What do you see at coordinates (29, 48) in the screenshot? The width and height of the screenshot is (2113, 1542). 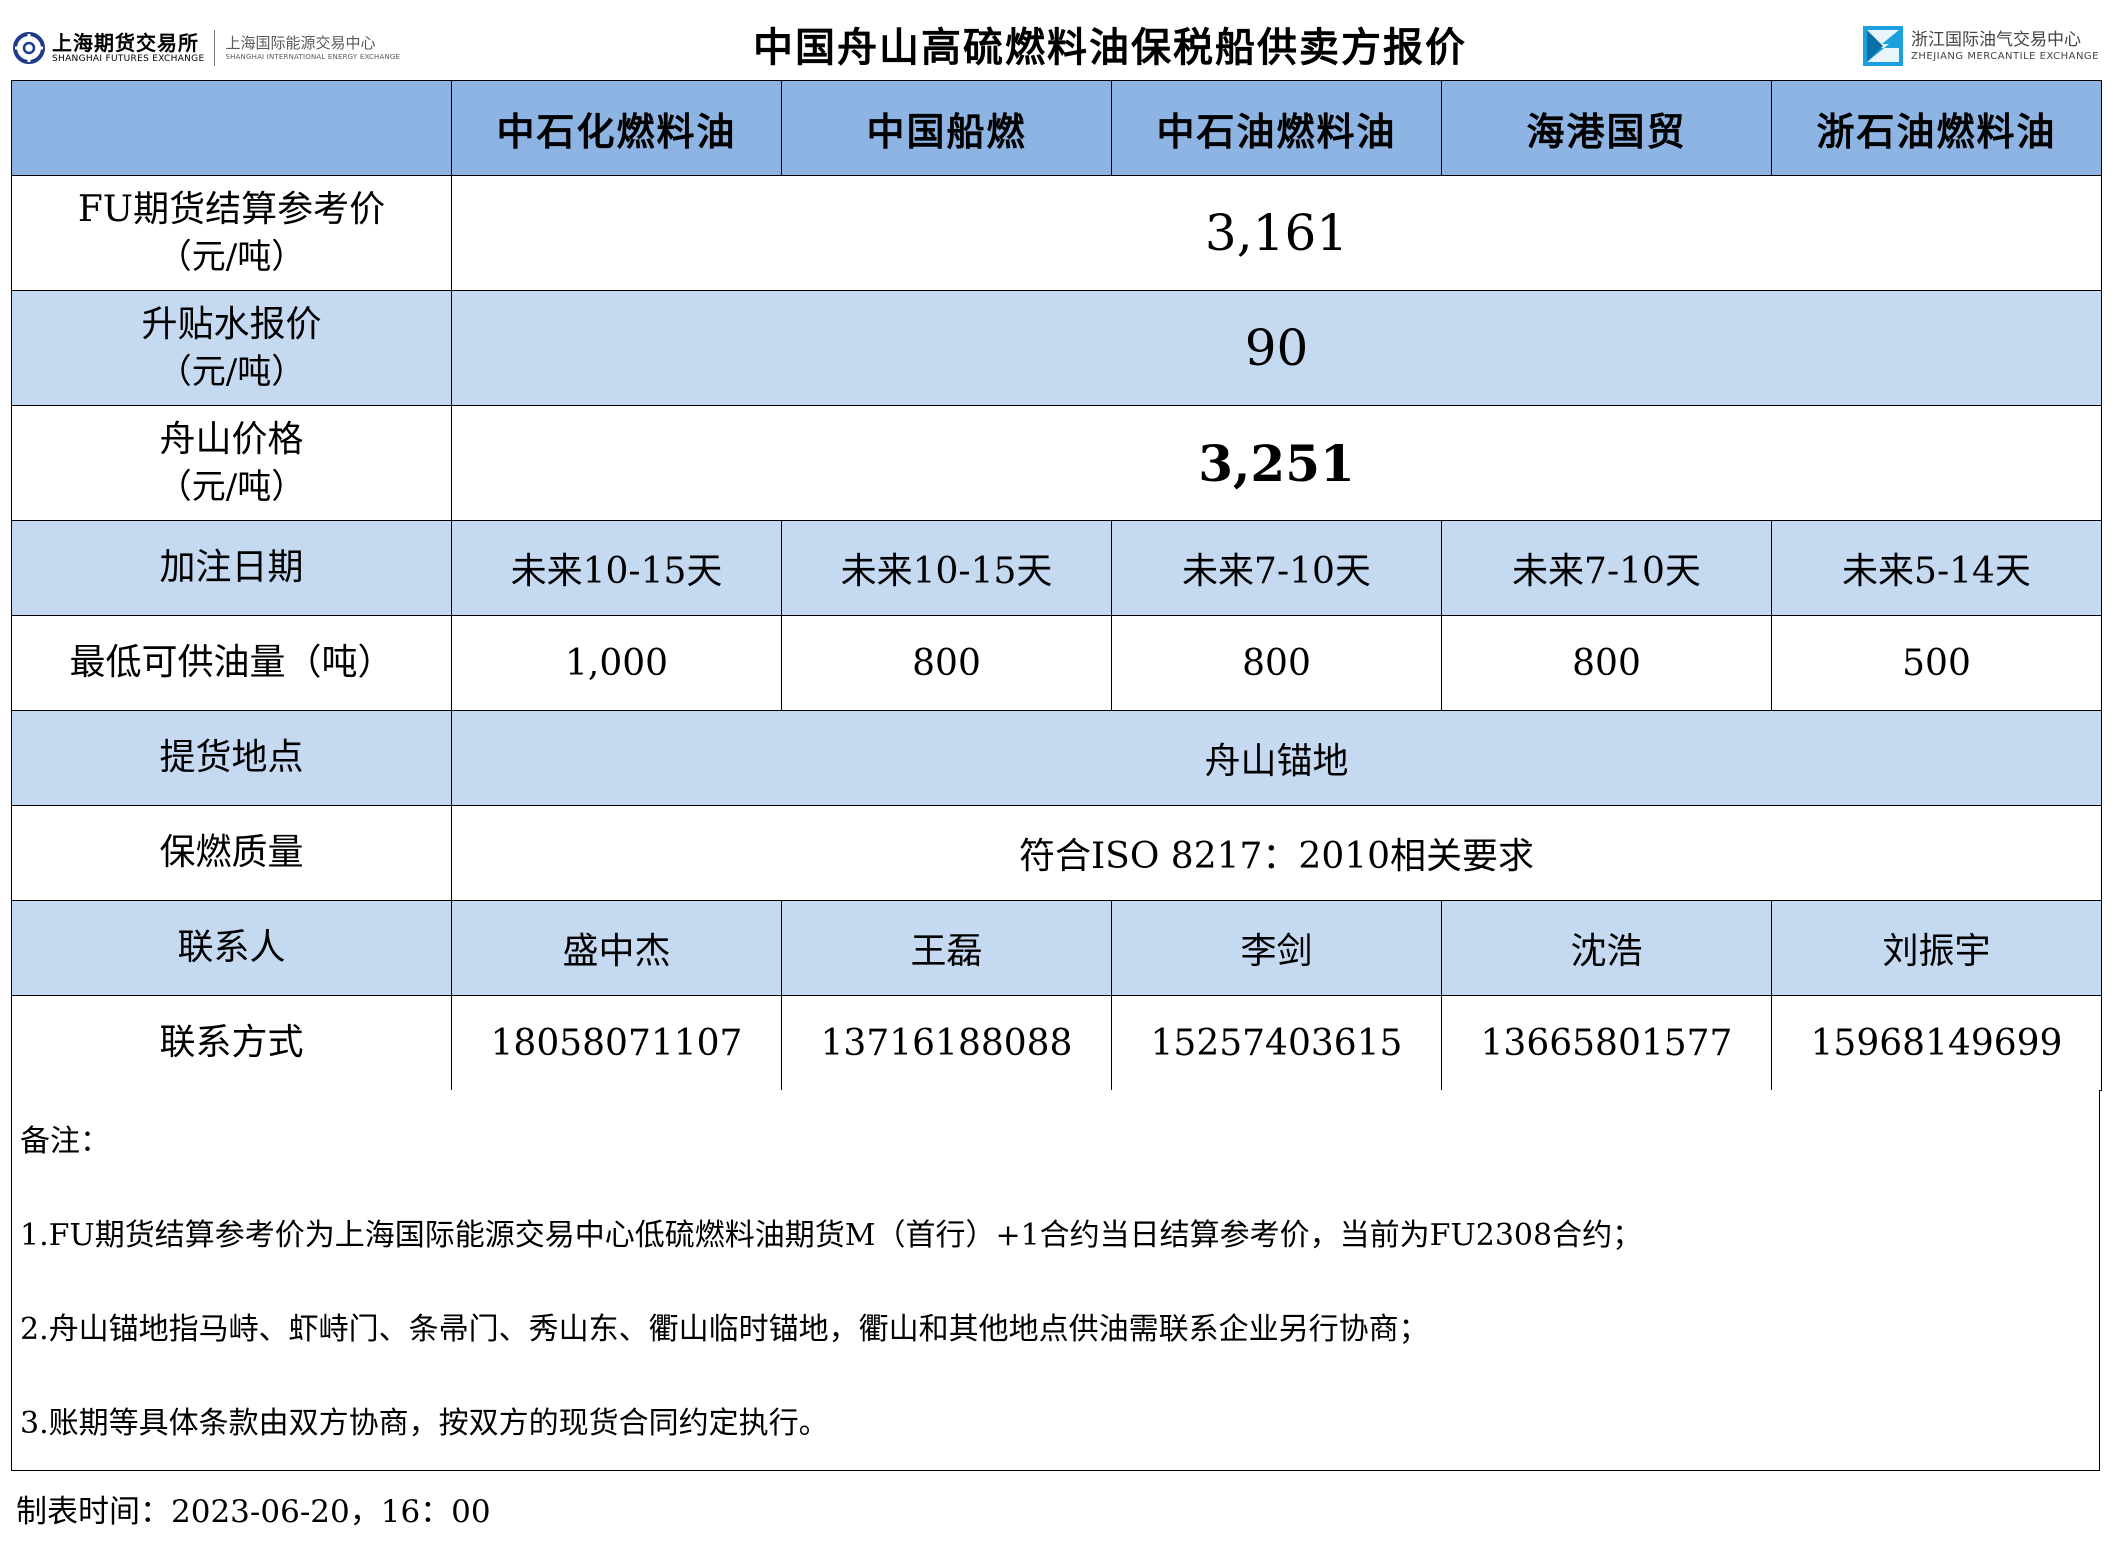 I see `sfe-emblem-icon` at bounding box center [29, 48].